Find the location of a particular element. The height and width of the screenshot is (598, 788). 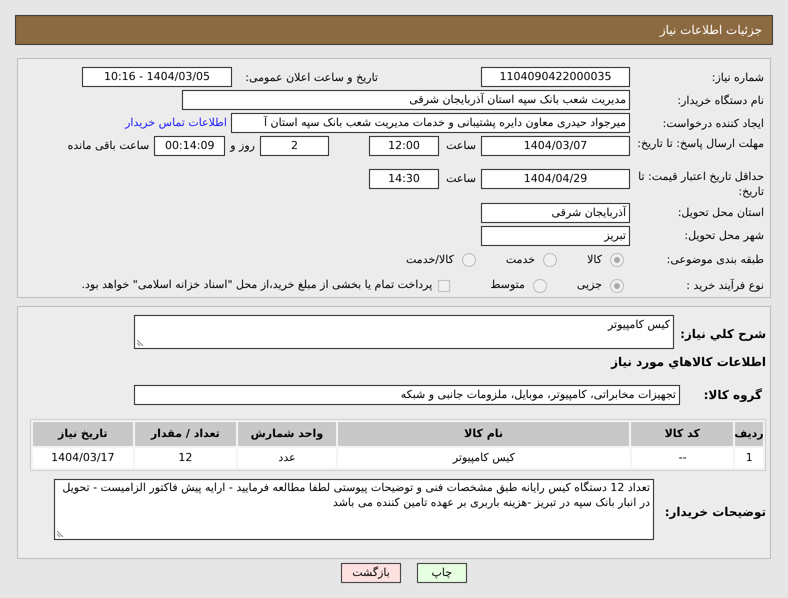

group-field: تجهیزات مخابراتی، کامپیوتر، موبایل، ملزومات جانبی و شبکه is located at coordinates (407, 395).